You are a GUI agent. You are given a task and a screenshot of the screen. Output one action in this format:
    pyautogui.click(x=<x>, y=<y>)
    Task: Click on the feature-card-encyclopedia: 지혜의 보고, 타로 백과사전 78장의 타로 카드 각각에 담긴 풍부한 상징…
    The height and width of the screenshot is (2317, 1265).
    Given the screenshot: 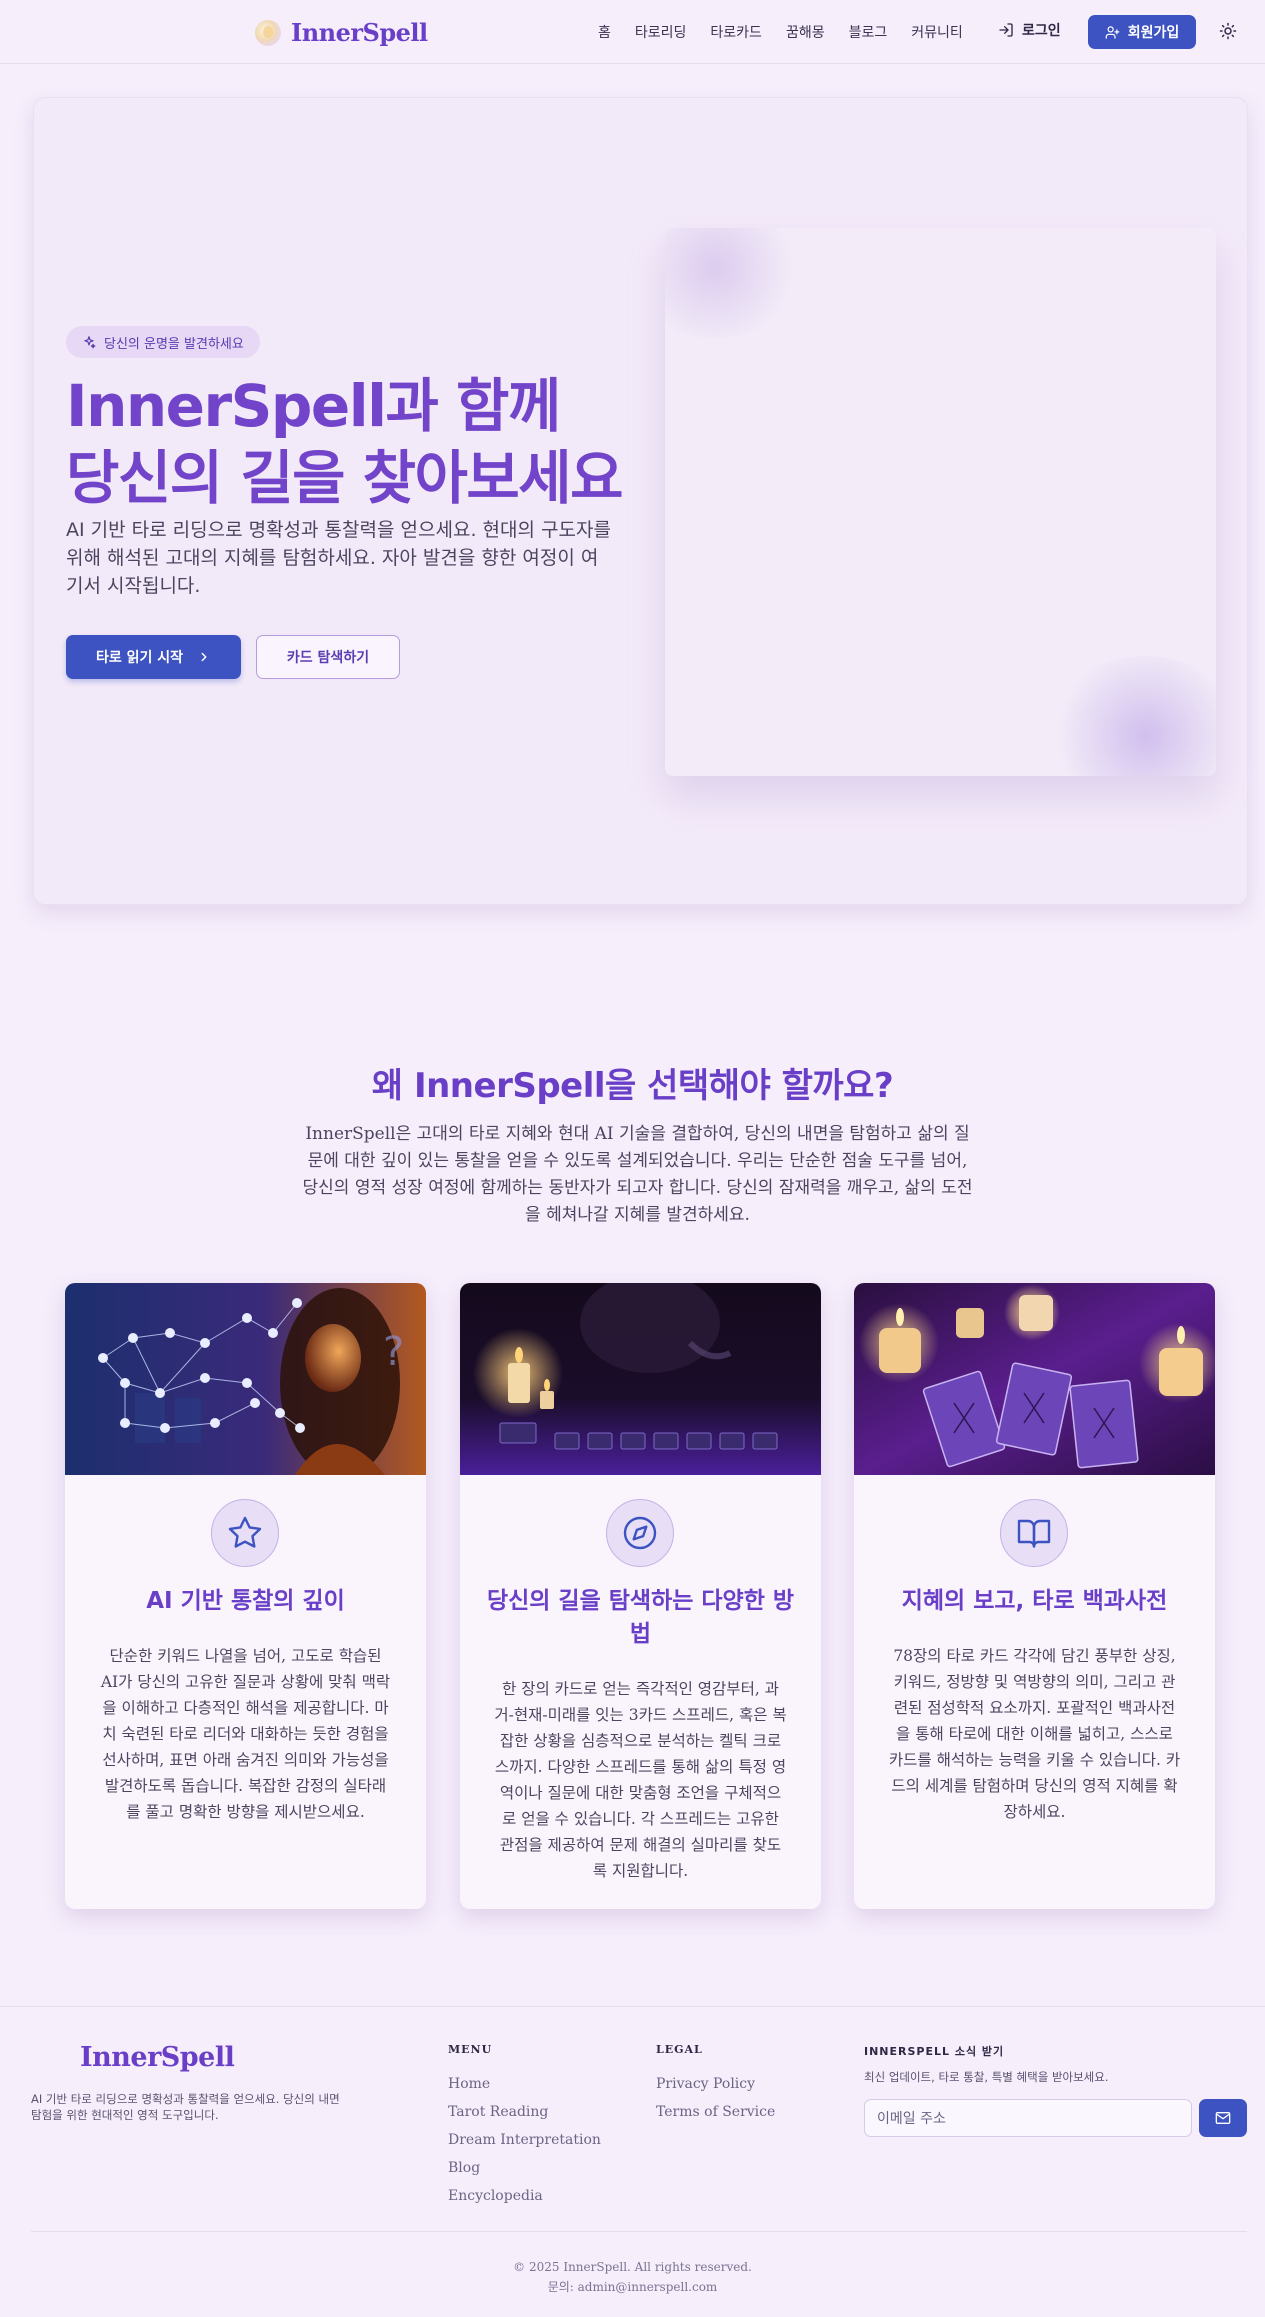 What is the action you would take?
    pyautogui.click(x=1034, y=1596)
    